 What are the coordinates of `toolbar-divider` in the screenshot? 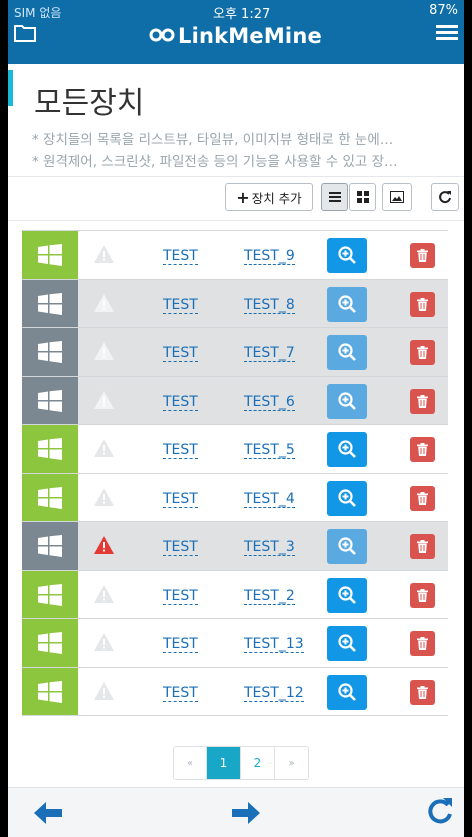 It's located at (236, 220).